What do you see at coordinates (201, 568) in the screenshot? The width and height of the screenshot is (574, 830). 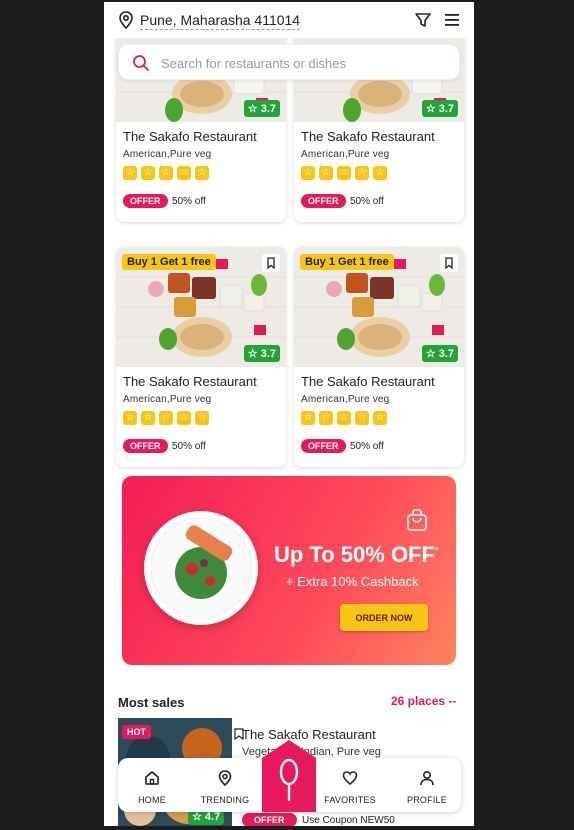 I see `food-plate-image` at bounding box center [201, 568].